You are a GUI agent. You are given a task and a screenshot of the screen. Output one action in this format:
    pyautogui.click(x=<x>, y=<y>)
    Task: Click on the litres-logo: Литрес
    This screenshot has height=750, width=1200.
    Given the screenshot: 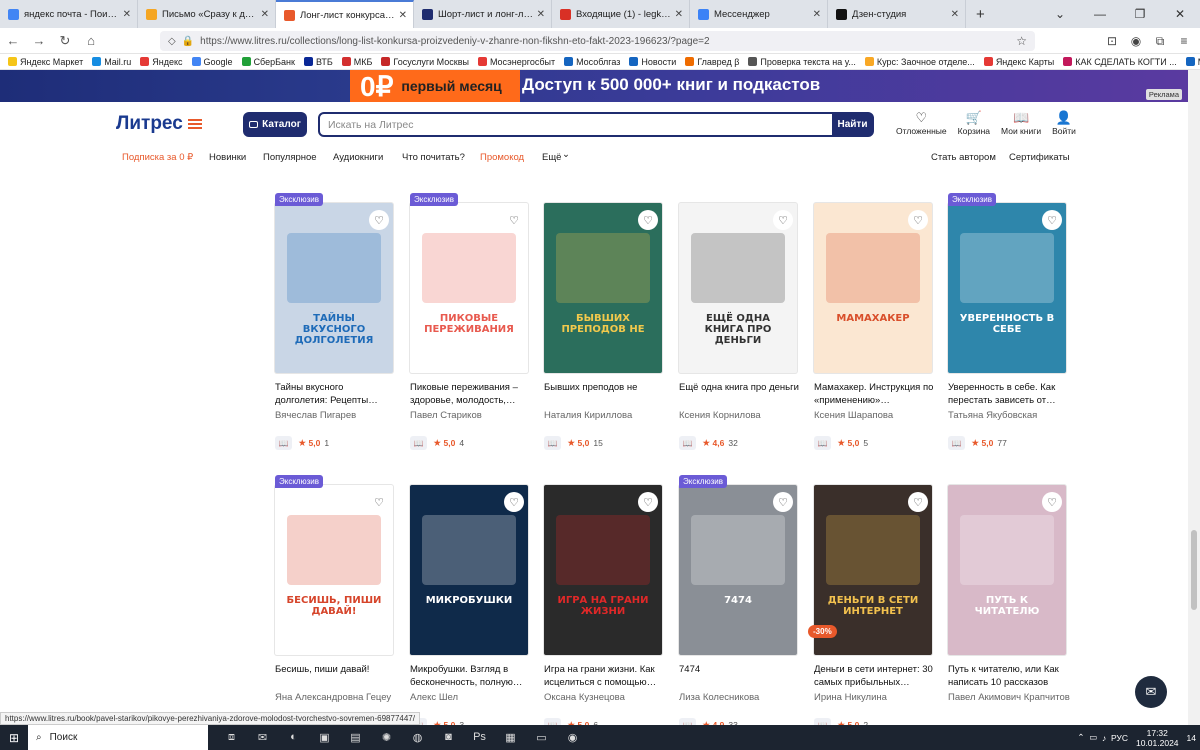 What is the action you would take?
    pyautogui.click(x=159, y=124)
    